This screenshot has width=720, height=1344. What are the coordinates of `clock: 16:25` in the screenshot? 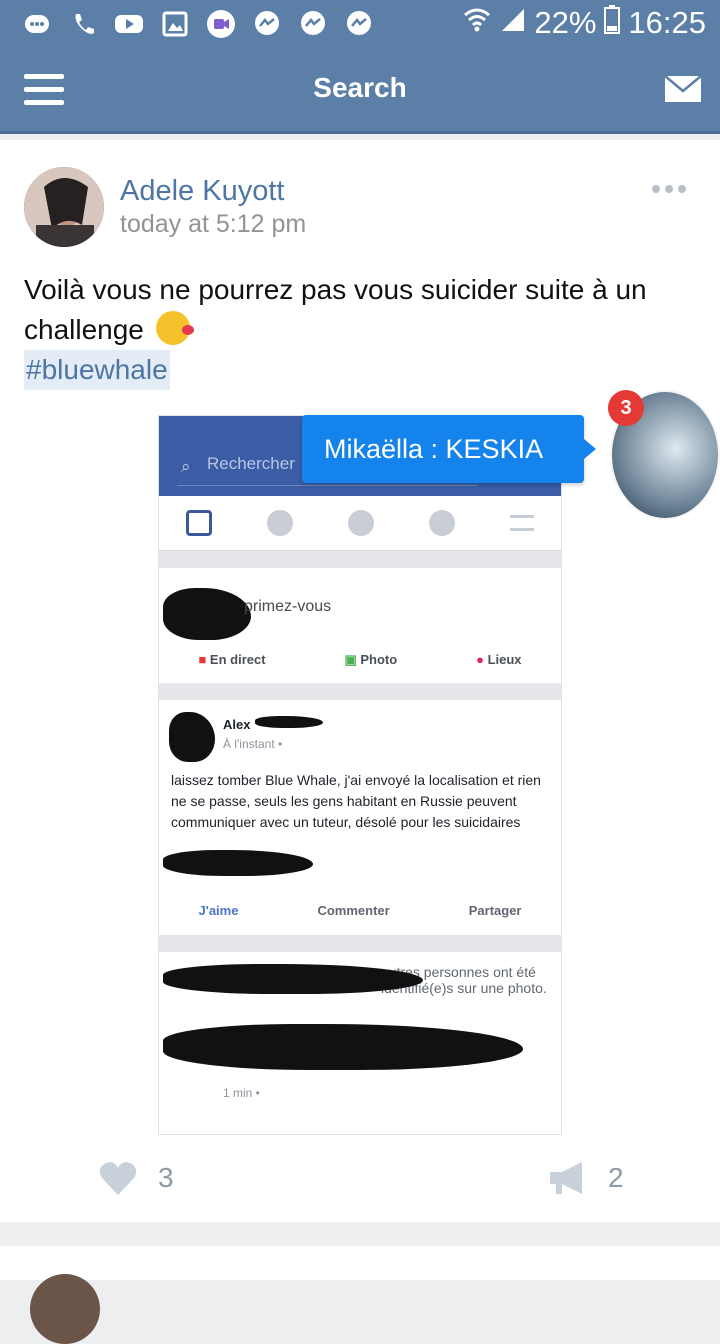 It's located at (667, 22).